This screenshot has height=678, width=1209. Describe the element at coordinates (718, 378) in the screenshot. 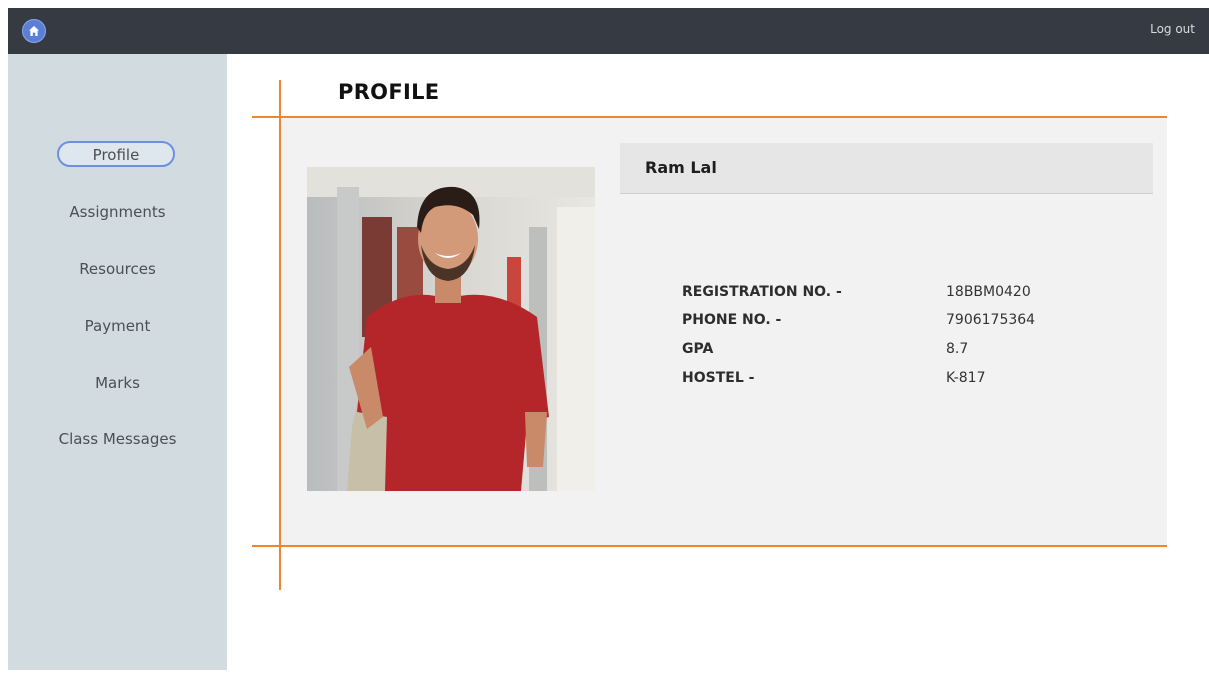

I see `hostel-label: HOSTEL -` at that location.